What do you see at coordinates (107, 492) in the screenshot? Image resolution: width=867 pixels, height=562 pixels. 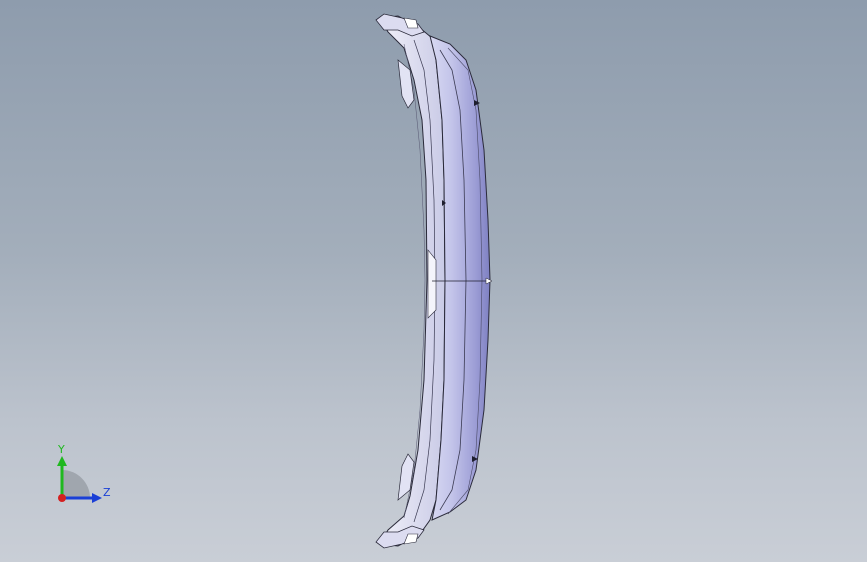 I see `triad-z-label: Z` at bounding box center [107, 492].